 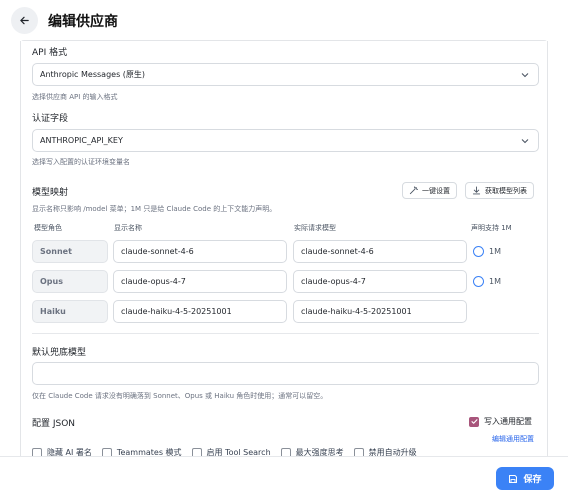 I want to click on save-button: 保存, so click(x=525, y=478).